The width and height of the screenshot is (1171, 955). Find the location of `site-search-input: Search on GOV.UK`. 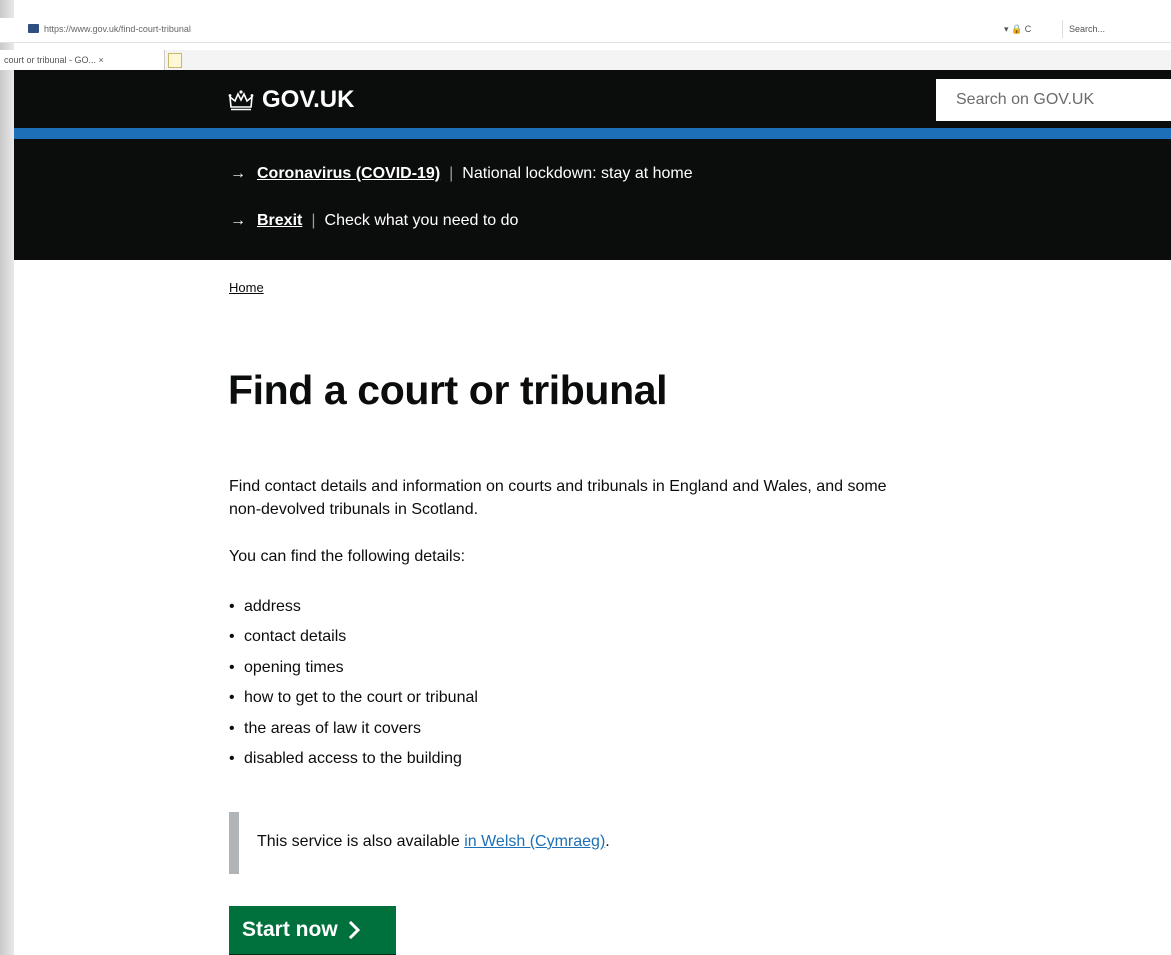

site-search-input: Search on GOV.UK is located at coordinates (1053, 100).